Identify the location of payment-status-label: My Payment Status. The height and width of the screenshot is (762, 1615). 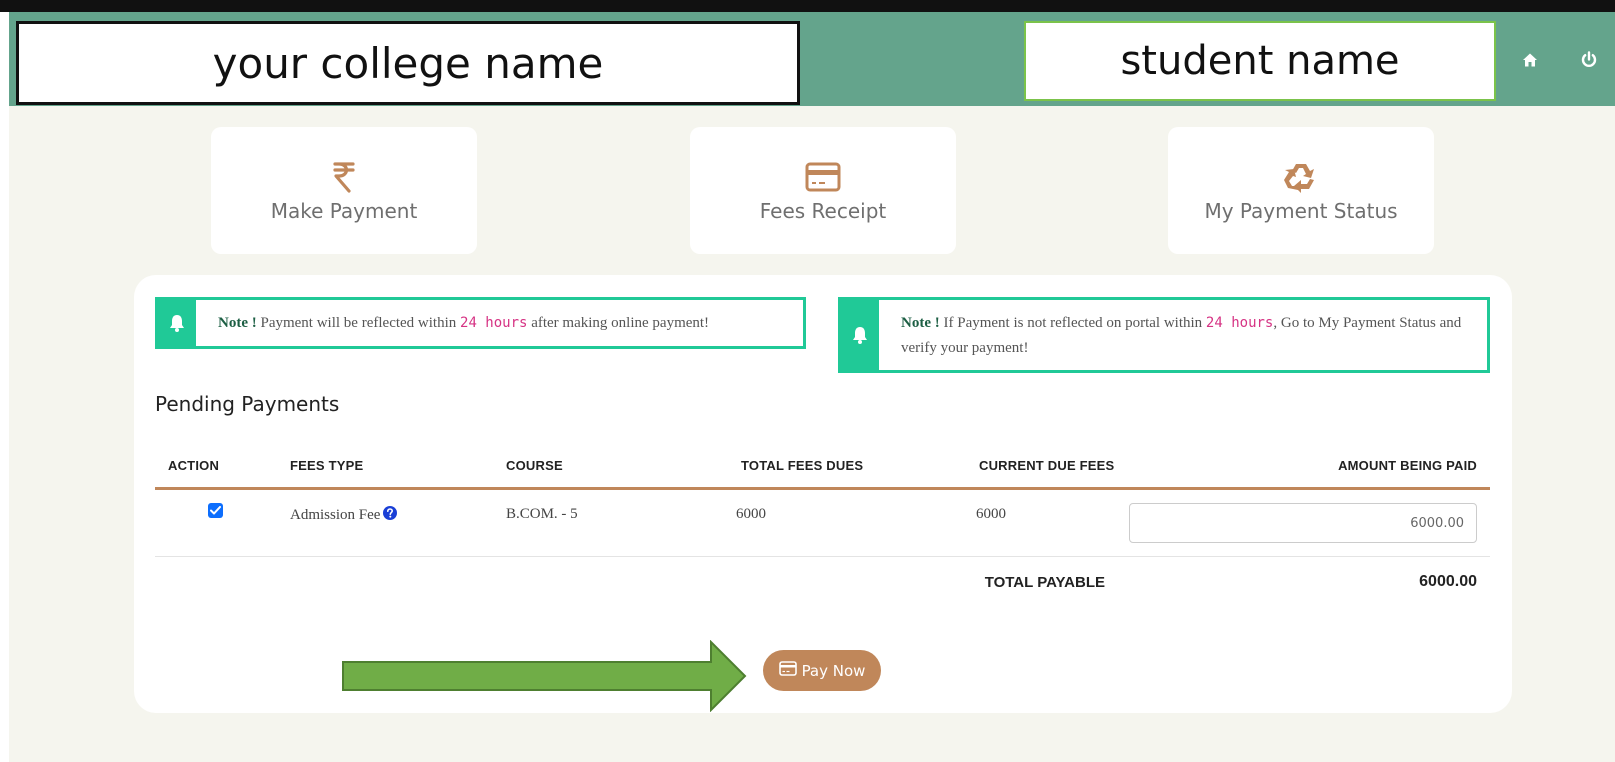
(1301, 210).